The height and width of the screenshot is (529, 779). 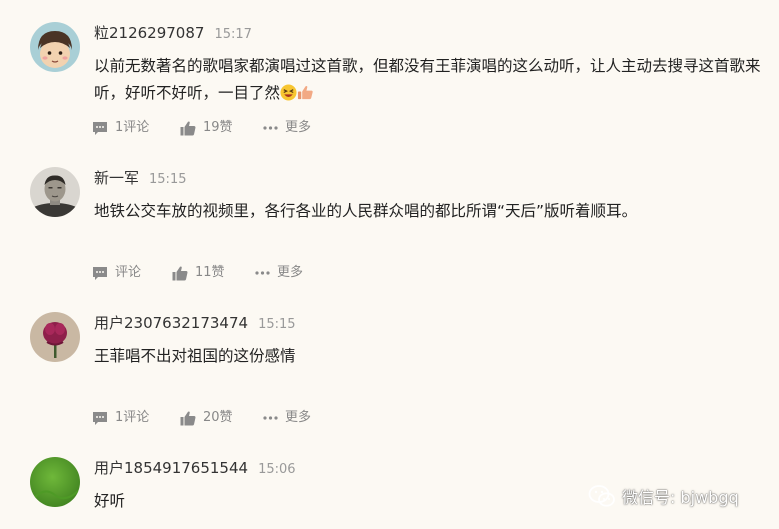 What do you see at coordinates (601, 496) in the screenshot?
I see `wechat-icon` at bounding box center [601, 496].